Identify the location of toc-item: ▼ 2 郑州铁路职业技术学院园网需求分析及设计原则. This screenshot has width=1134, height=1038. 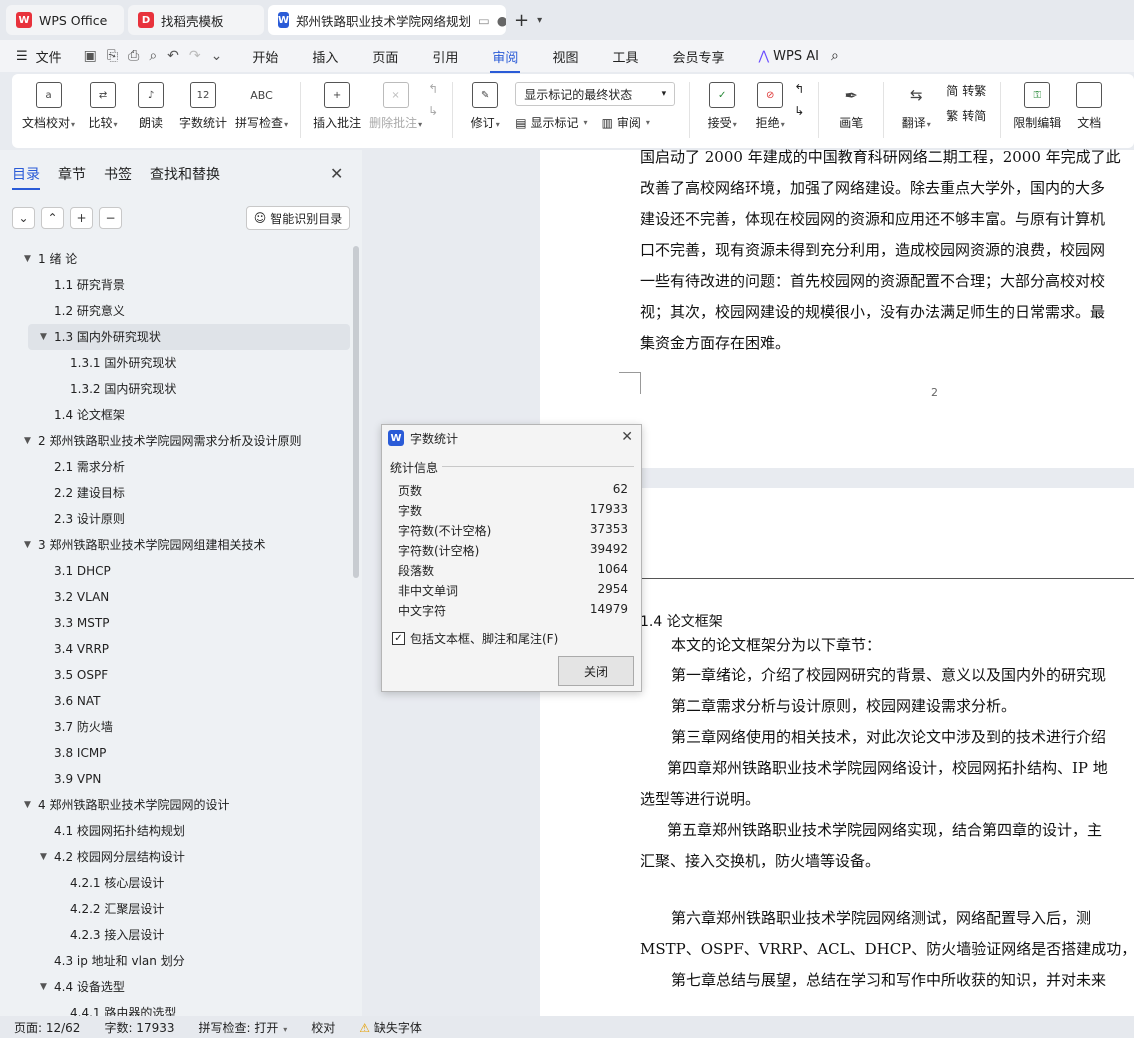
(176, 441).